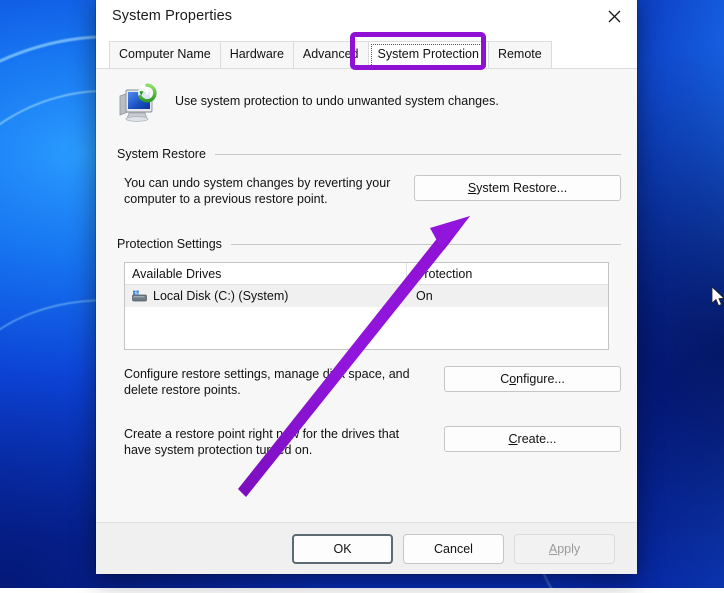 This screenshot has width=724, height=593. Describe the element at coordinates (266, 273) in the screenshot. I see `column-header-available-drives: Available Drives` at that location.